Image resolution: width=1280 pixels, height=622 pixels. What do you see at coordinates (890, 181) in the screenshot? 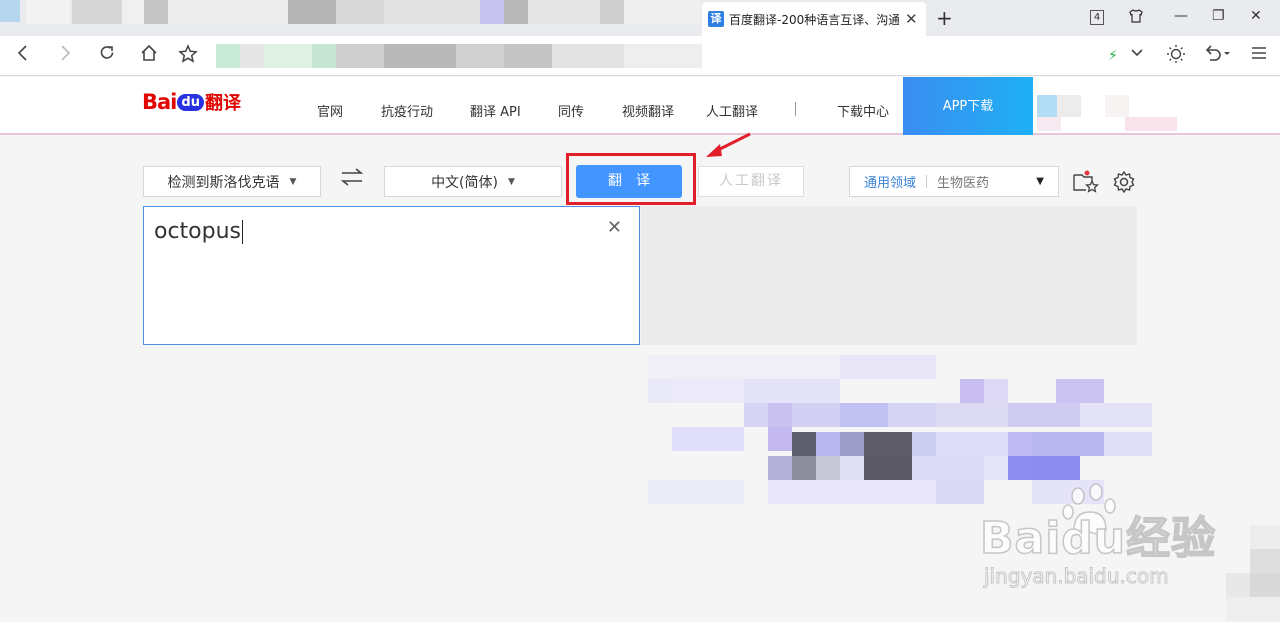
I see `domain-general: 通用领域` at bounding box center [890, 181].